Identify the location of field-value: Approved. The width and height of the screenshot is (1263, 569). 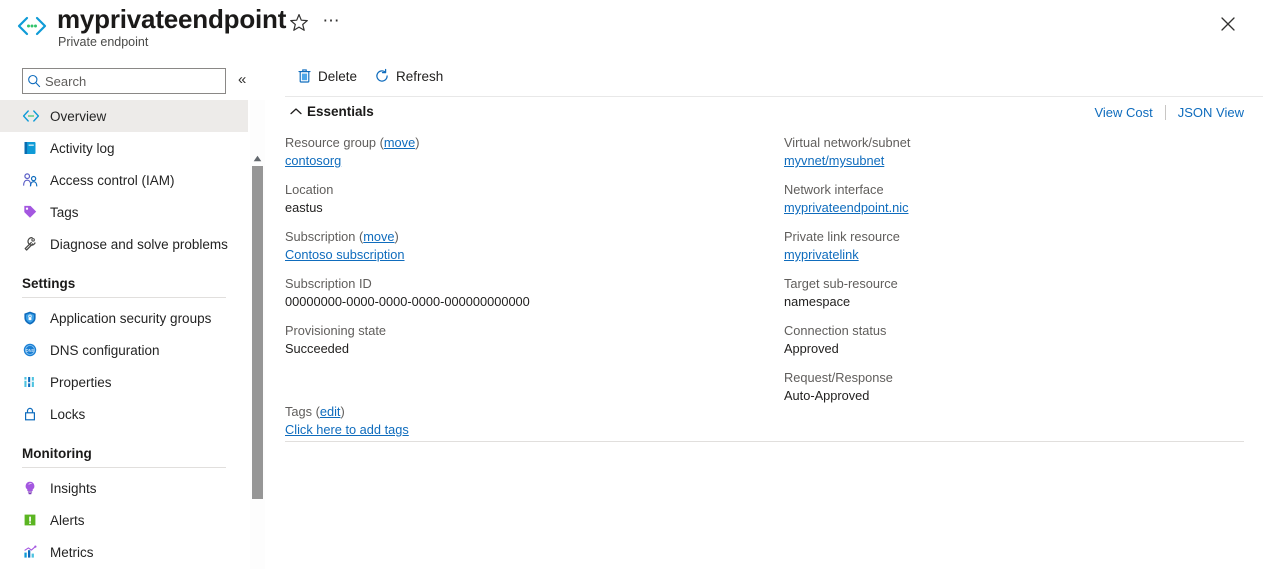
(811, 348).